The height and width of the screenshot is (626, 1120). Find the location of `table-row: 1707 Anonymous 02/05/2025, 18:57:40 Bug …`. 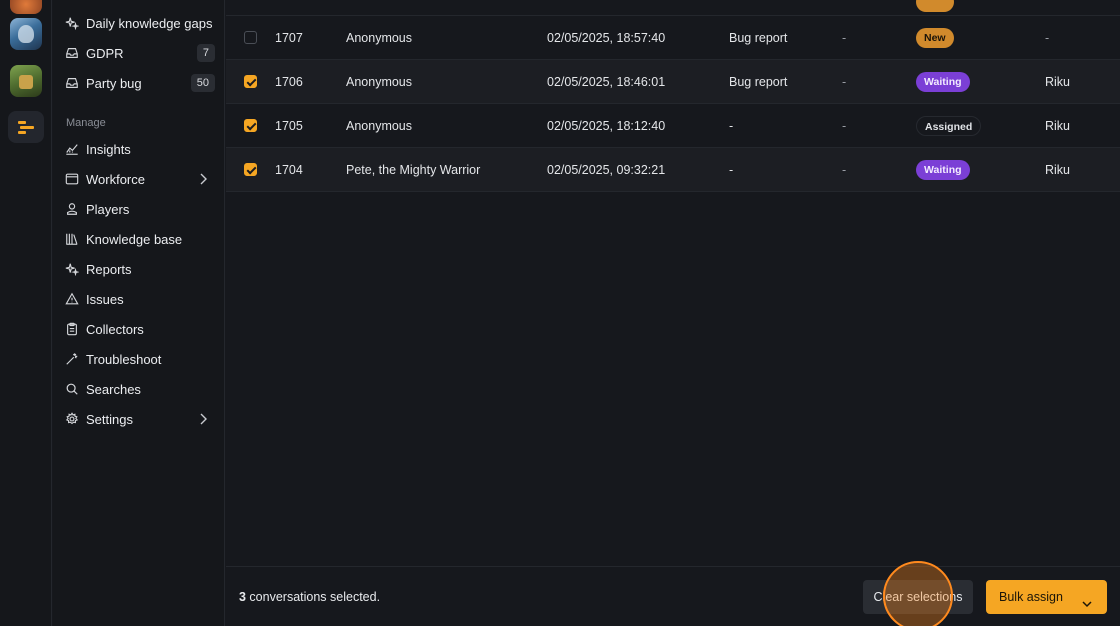

table-row: 1707 Anonymous 02/05/2025, 18:57:40 Bug … is located at coordinates (673, 38).